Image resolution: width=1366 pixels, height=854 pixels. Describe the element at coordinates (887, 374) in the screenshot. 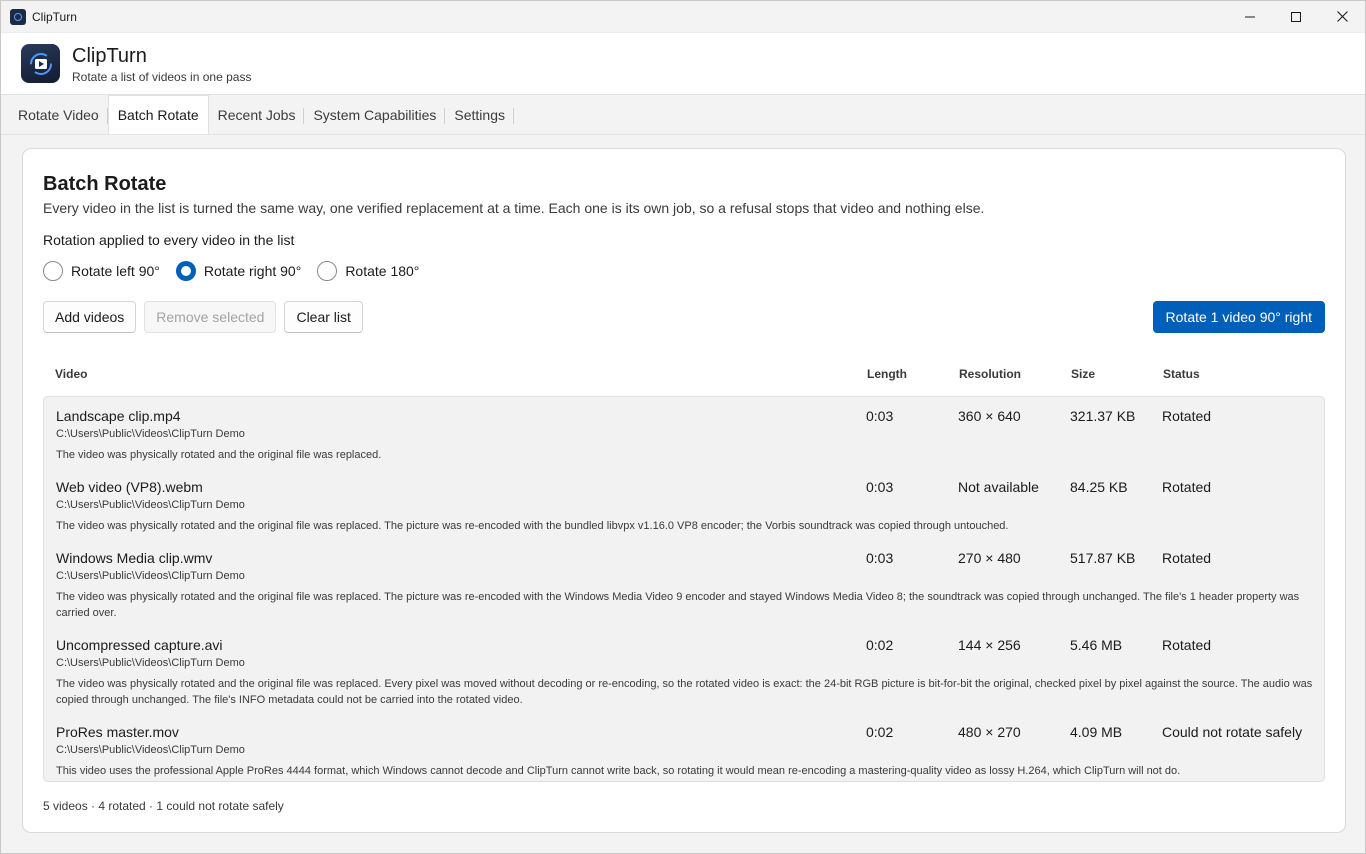

I see `column-header-length: Length` at that location.